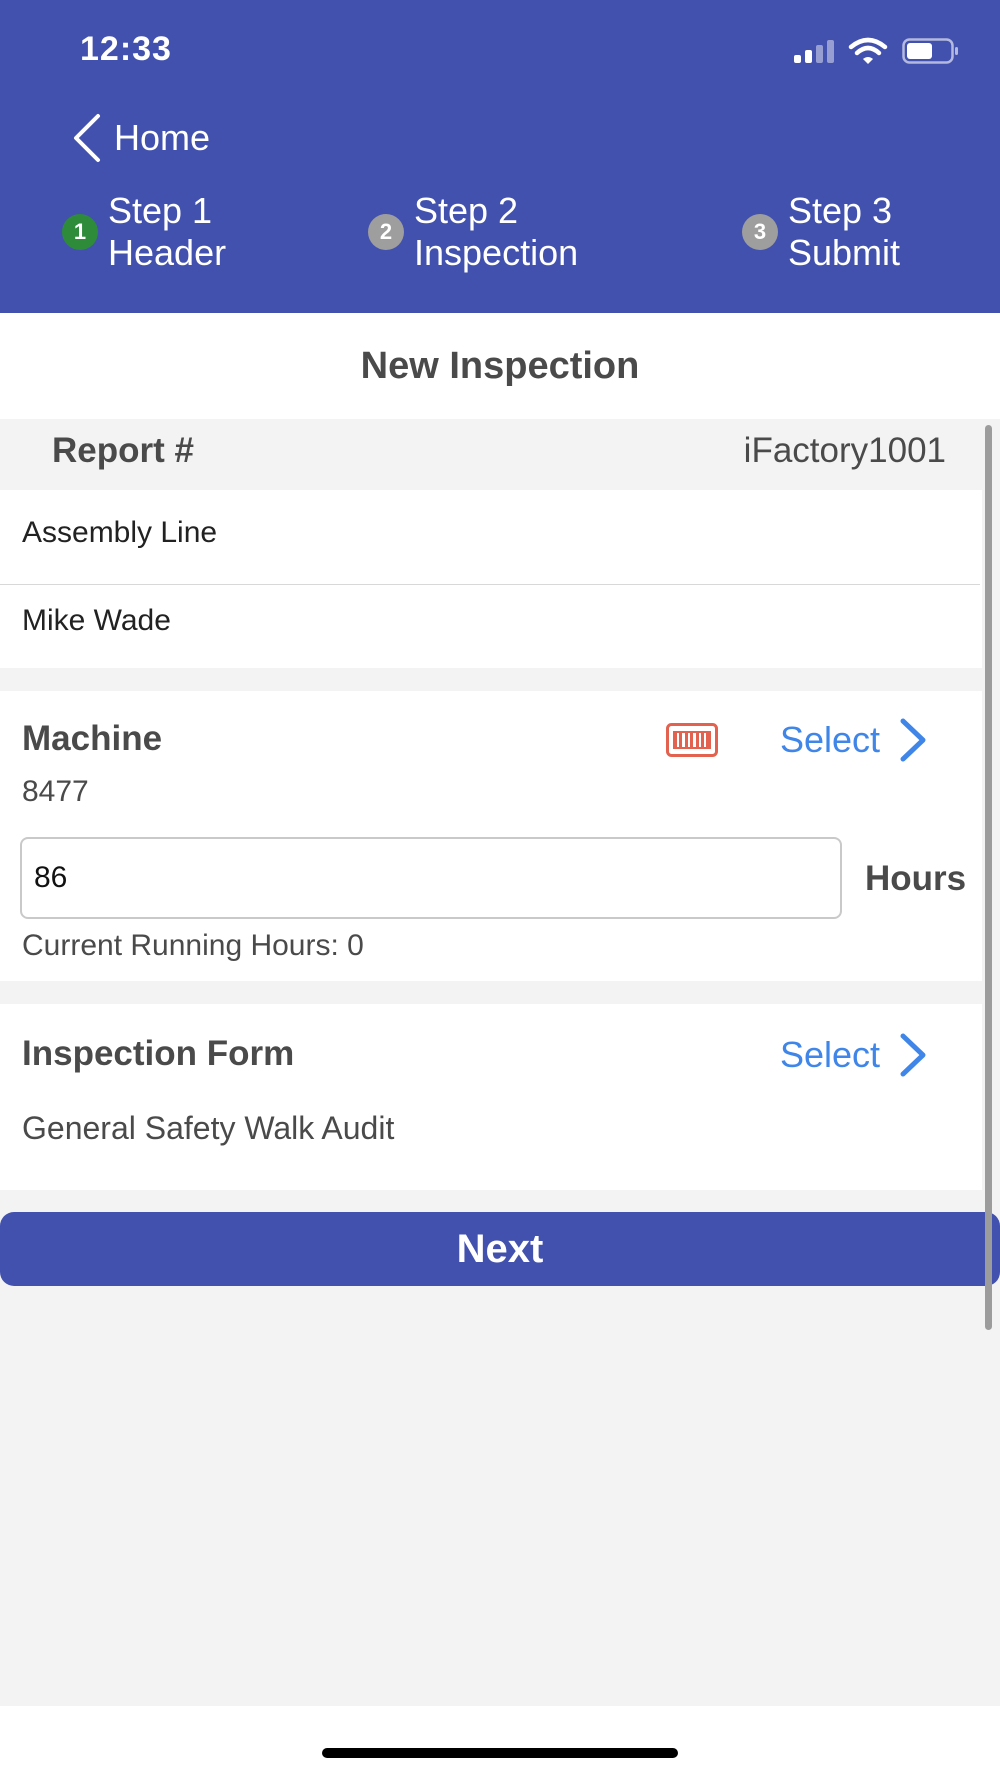  What do you see at coordinates (208, 1128) in the screenshot?
I see `inspection-form-value: General Safety Walk Audit` at bounding box center [208, 1128].